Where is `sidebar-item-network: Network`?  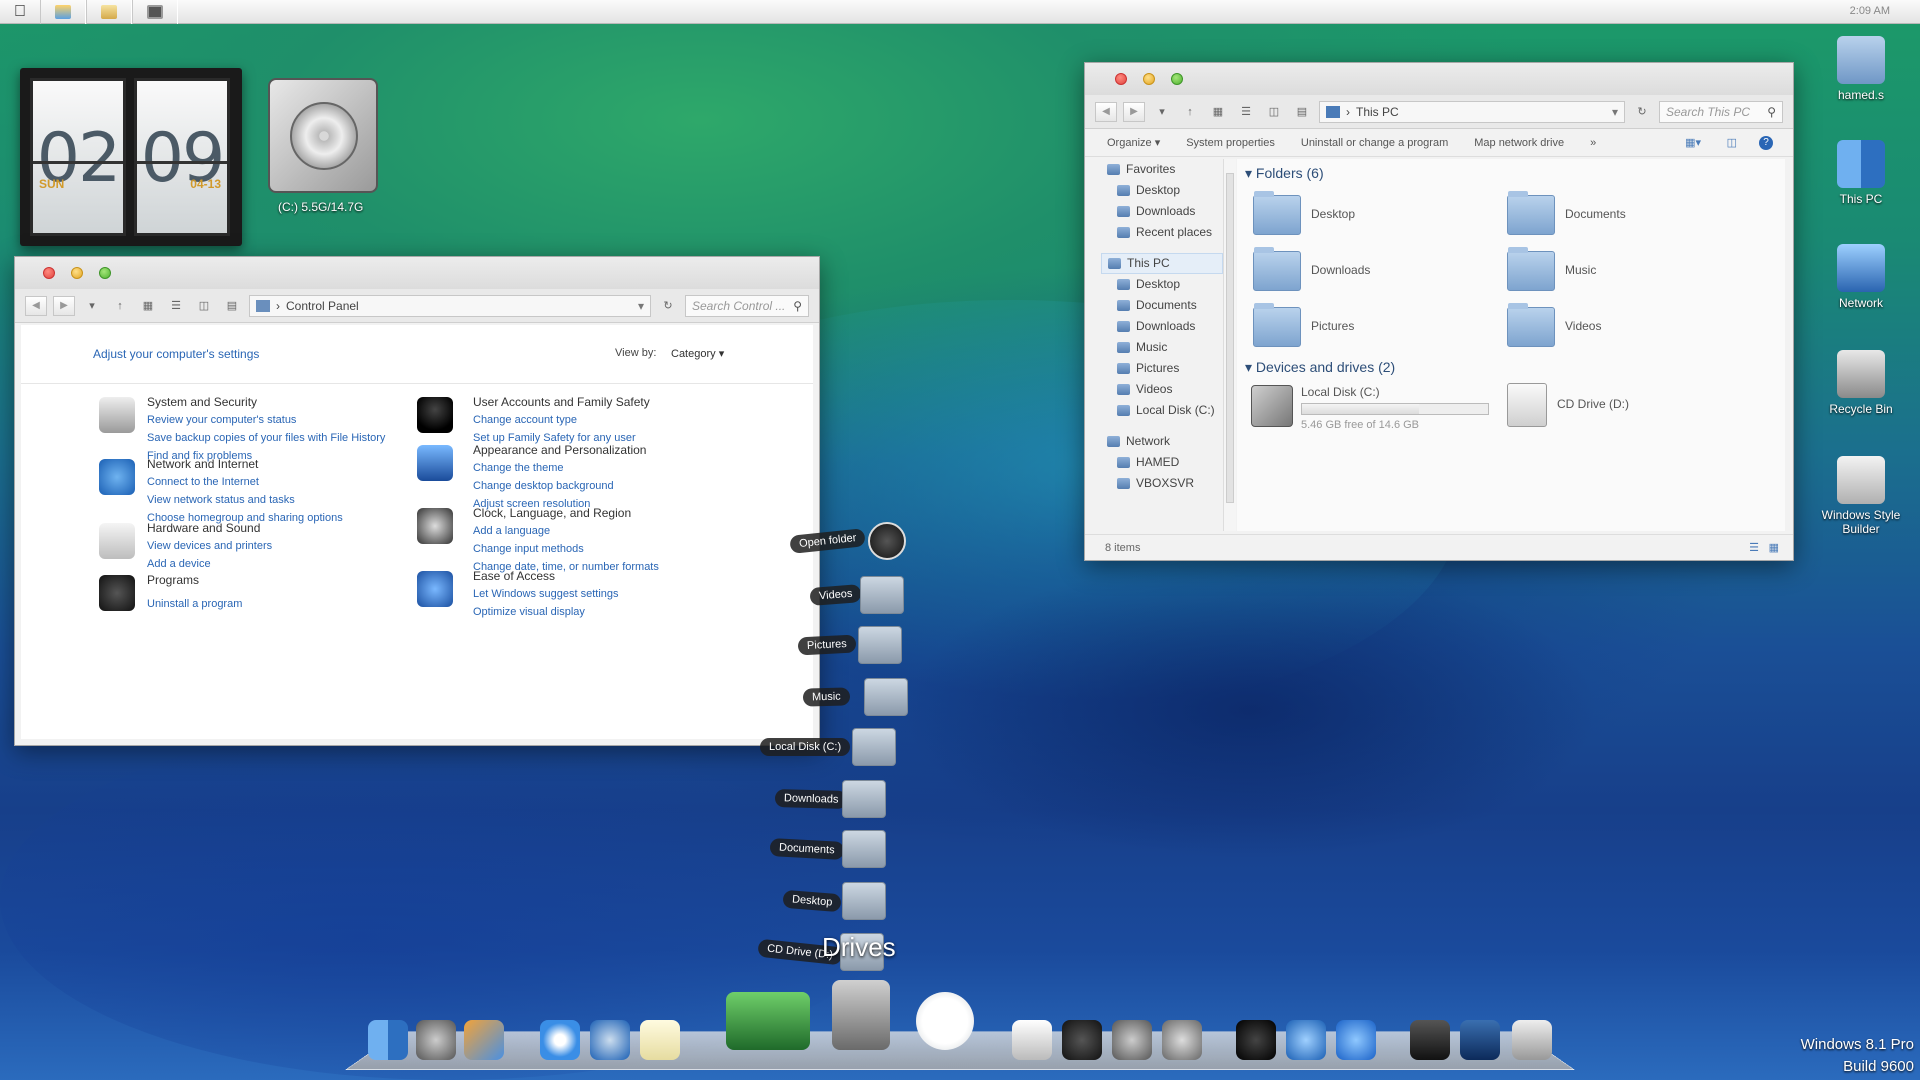 sidebar-item-network: Network is located at coordinates (1165, 441).